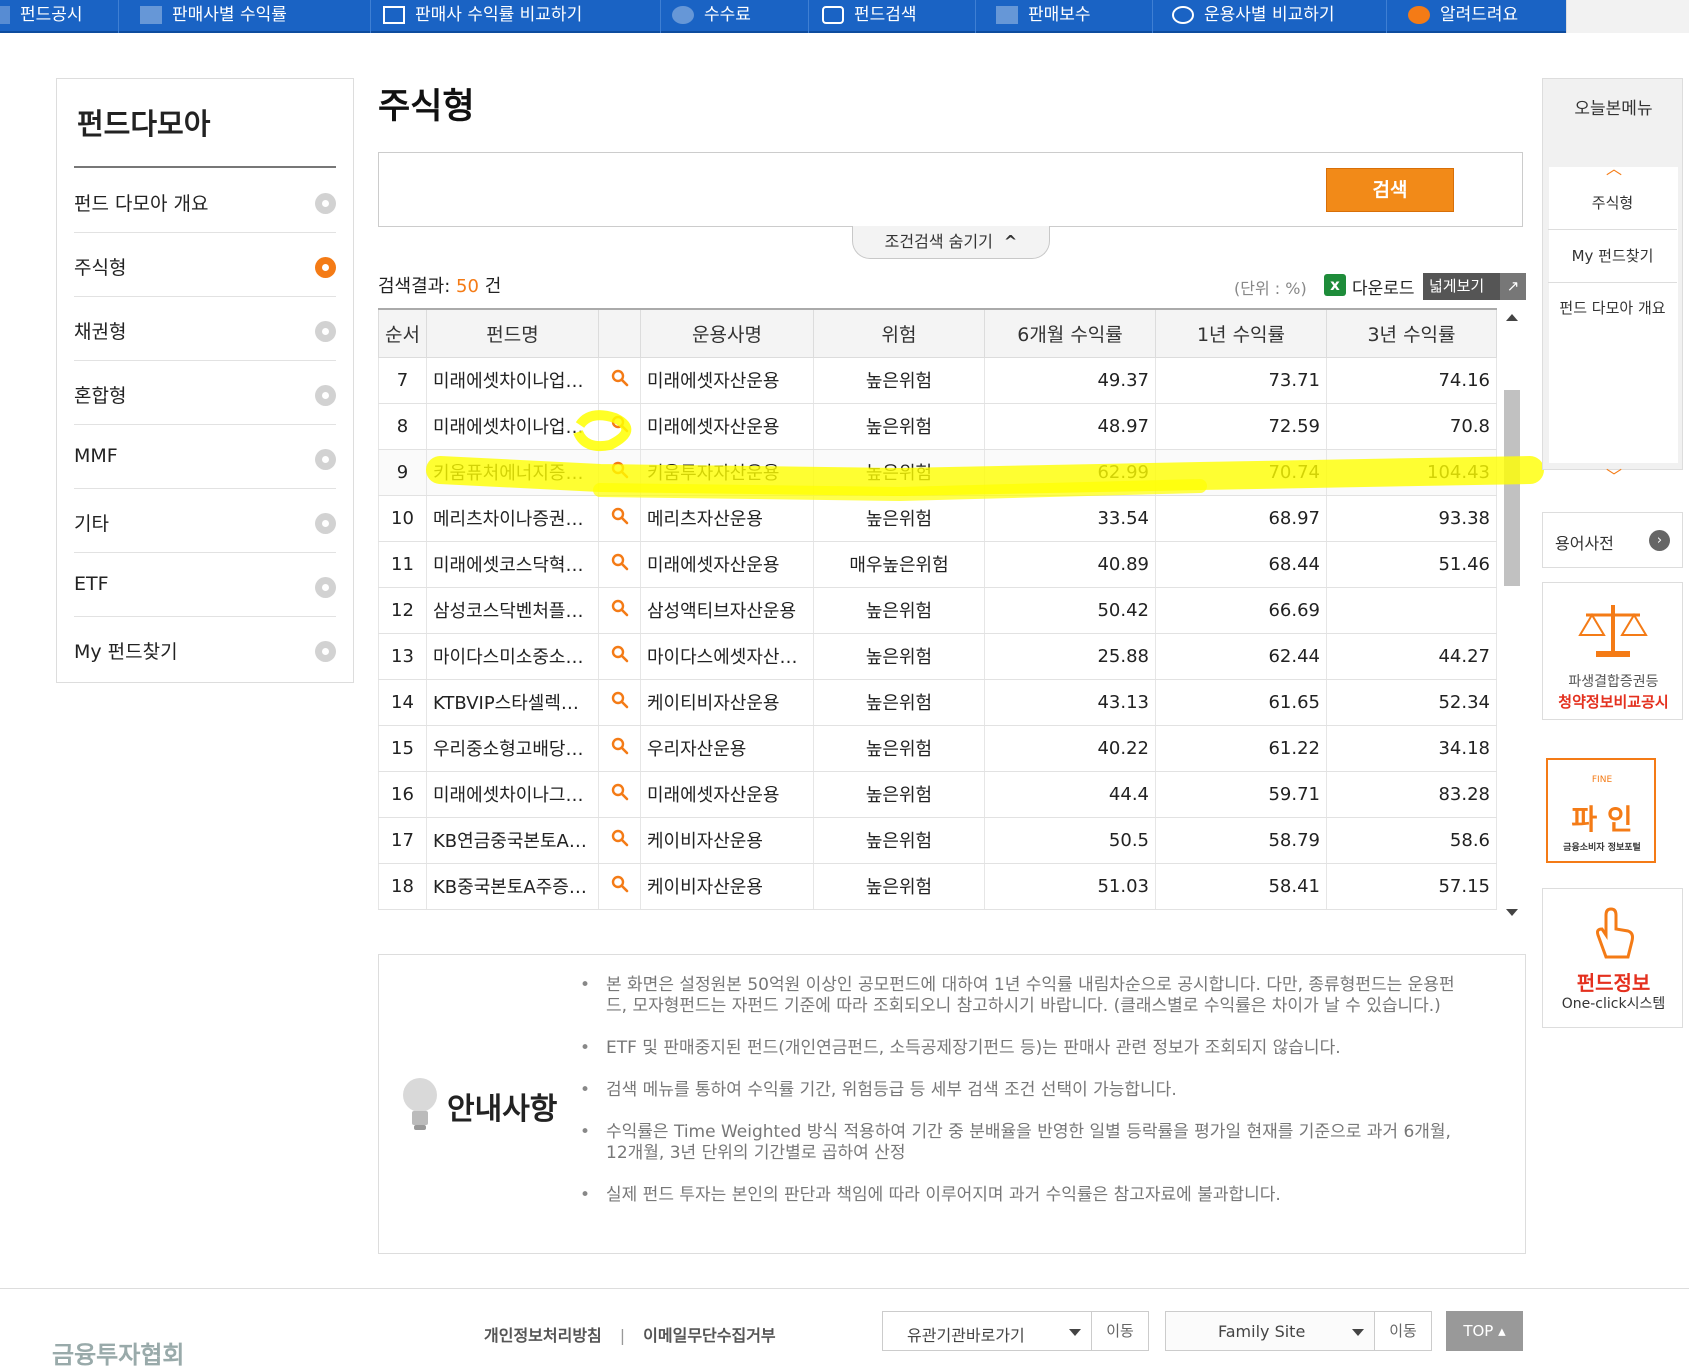  Describe the element at coordinates (1612, 264) in the screenshot. I see `recent-menu-item-my-fund: My 펀드찾기` at that location.